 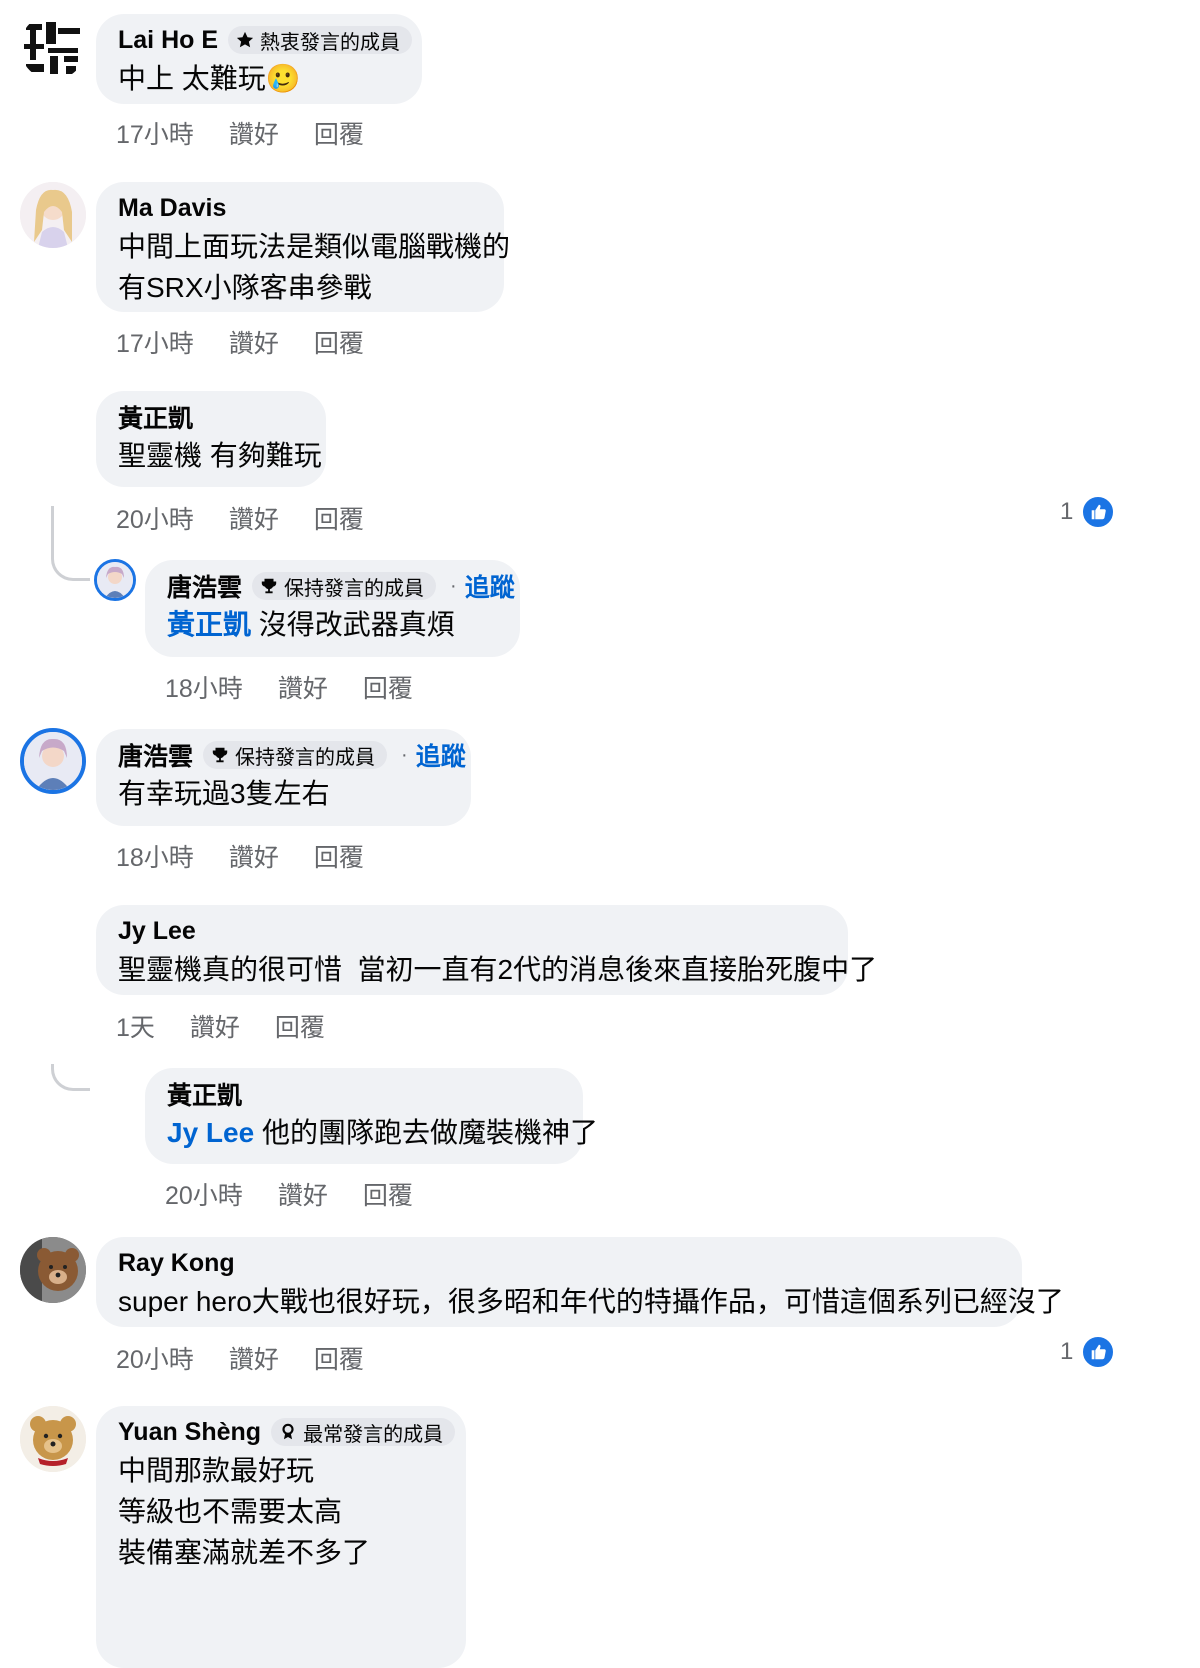 What do you see at coordinates (224, 793) in the screenshot?
I see `comment-text: 有幸玩過3隻左右` at bounding box center [224, 793].